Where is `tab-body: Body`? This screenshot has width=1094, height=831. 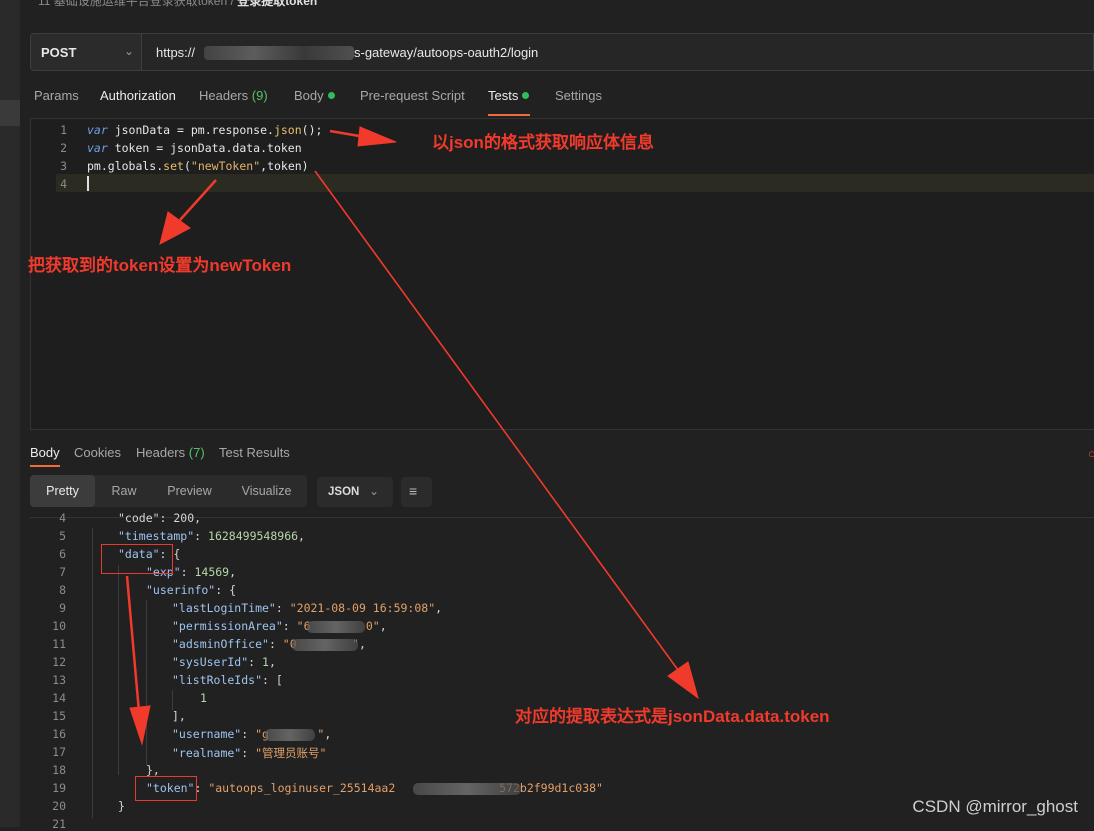
tab-body: Body is located at coordinates (314, 95).